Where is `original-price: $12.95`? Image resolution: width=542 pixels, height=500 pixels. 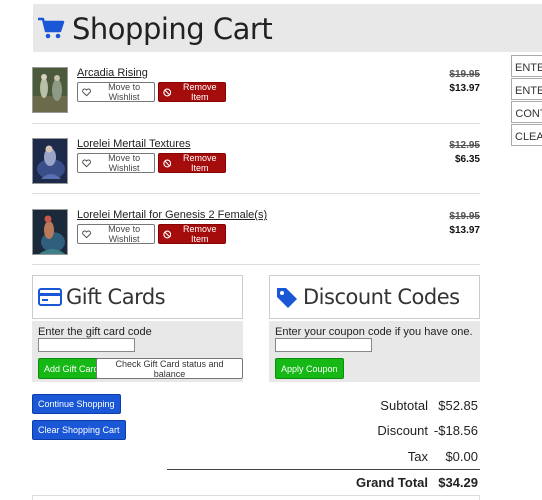
original-price: $12.95 is located at coordinates (464, 145).